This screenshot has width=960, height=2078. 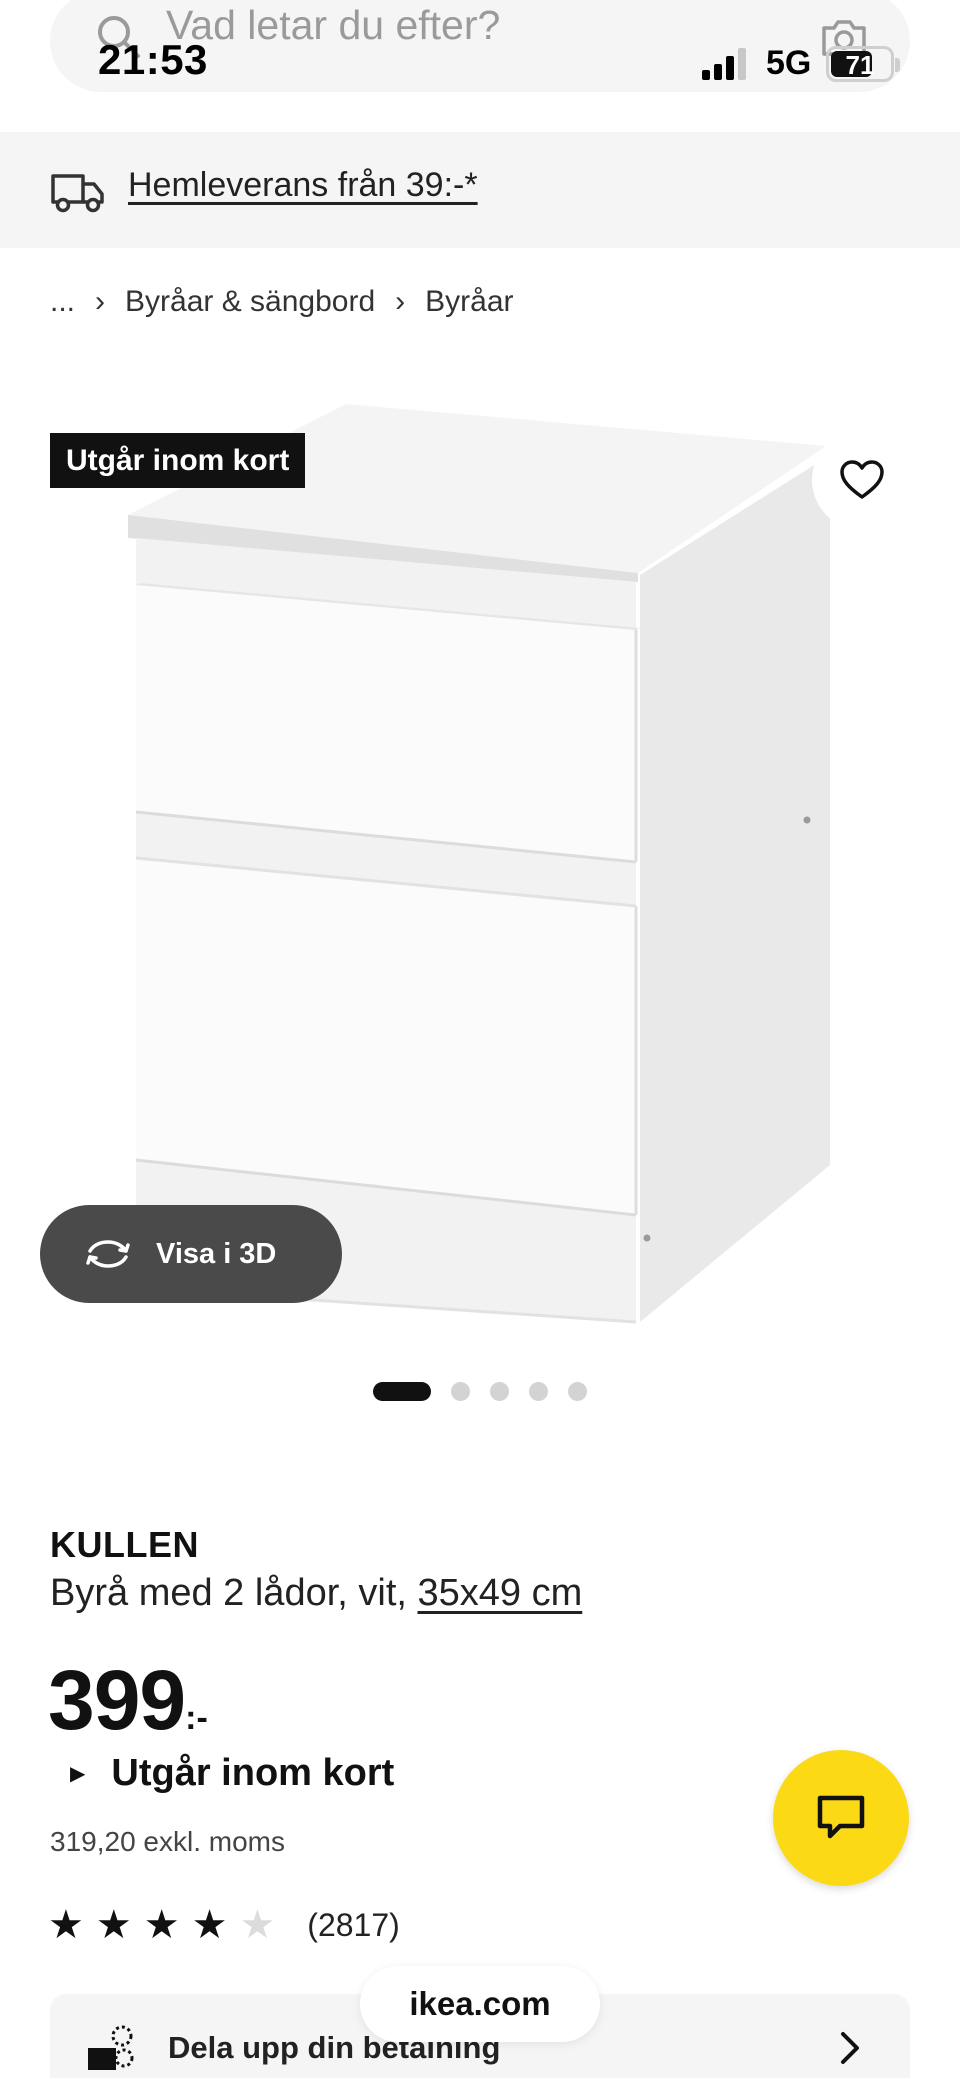 I want to click on triangle-right-icon: ▶, so click(x=78, y=1774).